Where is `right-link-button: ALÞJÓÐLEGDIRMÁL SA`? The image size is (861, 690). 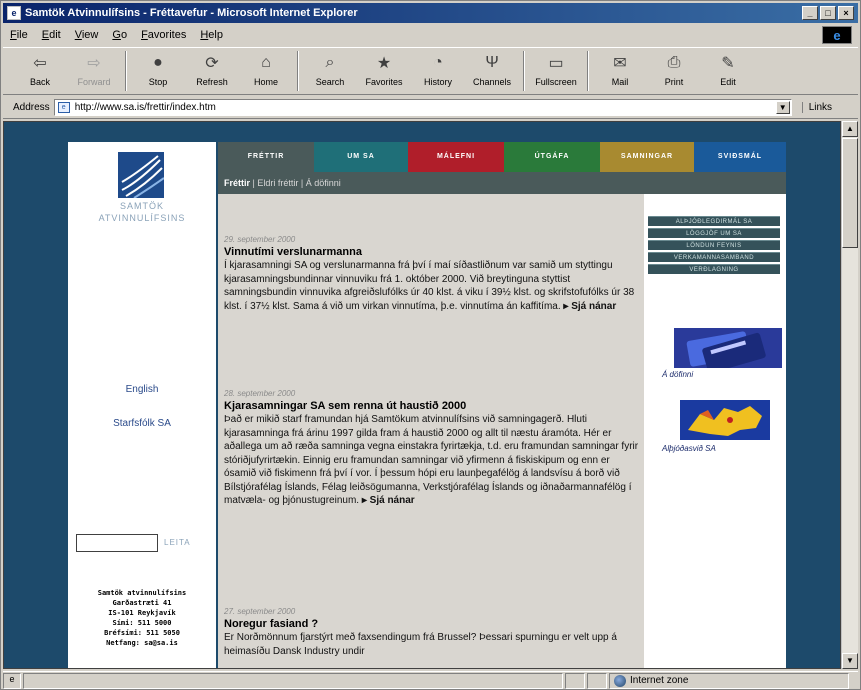 right-link-button: ALÞJÓÐLEGDIRMÁL SA is located at coordinates (714, 221).